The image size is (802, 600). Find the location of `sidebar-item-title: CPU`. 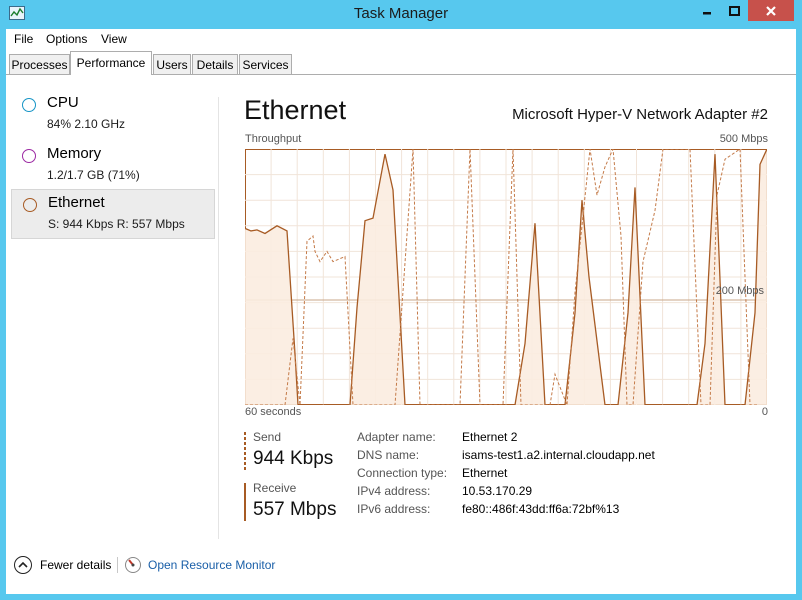

sidebar-item-title: CPU is located at coordinates (63, 102).